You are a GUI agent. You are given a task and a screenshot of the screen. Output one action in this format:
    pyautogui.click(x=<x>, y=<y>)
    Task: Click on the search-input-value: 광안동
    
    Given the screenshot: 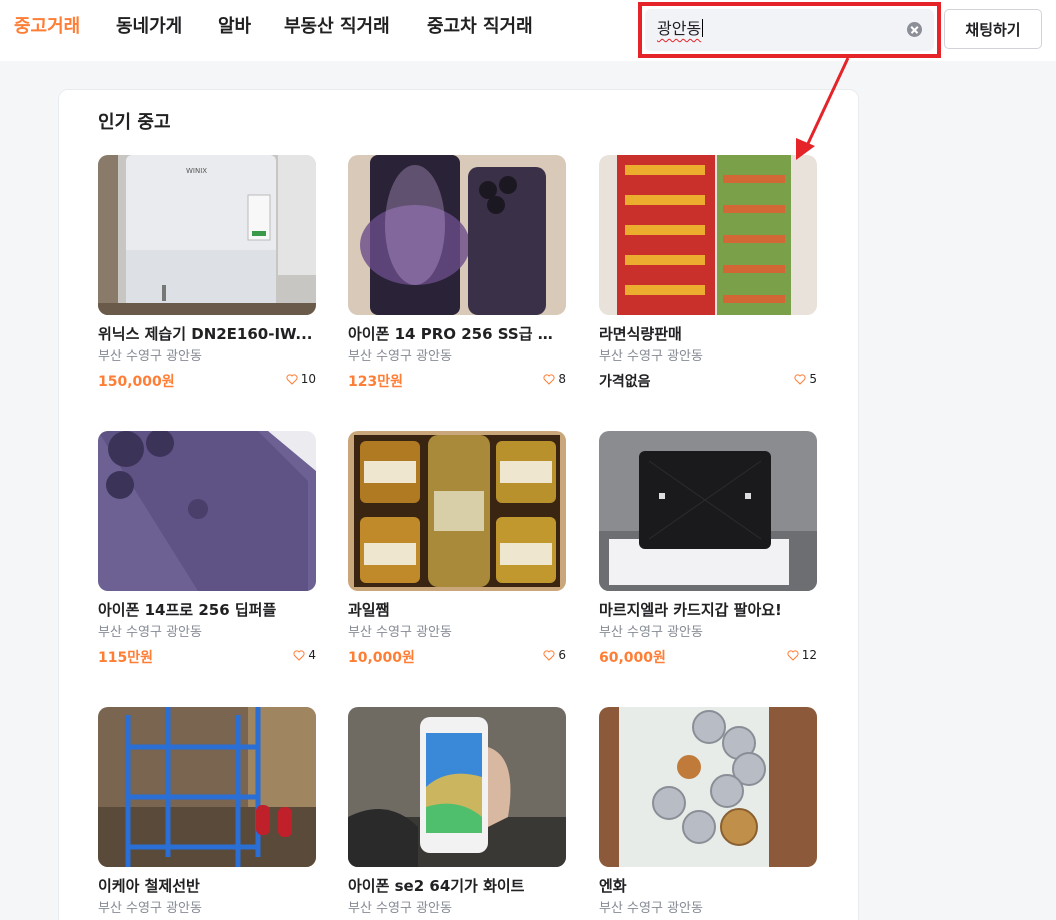 What is the action you would take?
    pyautogui.click(x=679, y=28)
    